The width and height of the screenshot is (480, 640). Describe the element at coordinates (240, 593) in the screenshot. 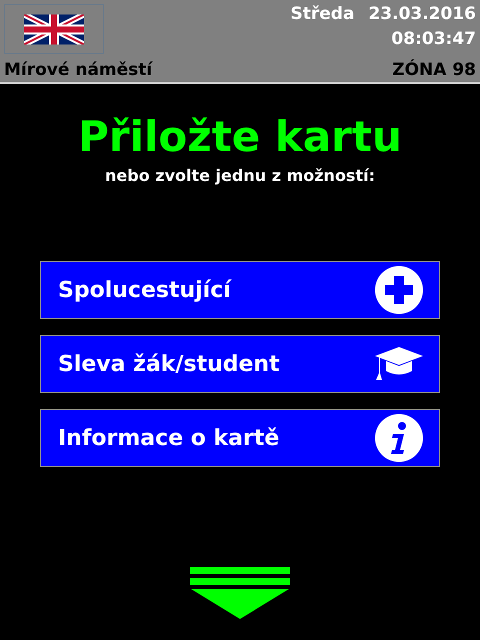

I see `scroll-down-icon` at that location.